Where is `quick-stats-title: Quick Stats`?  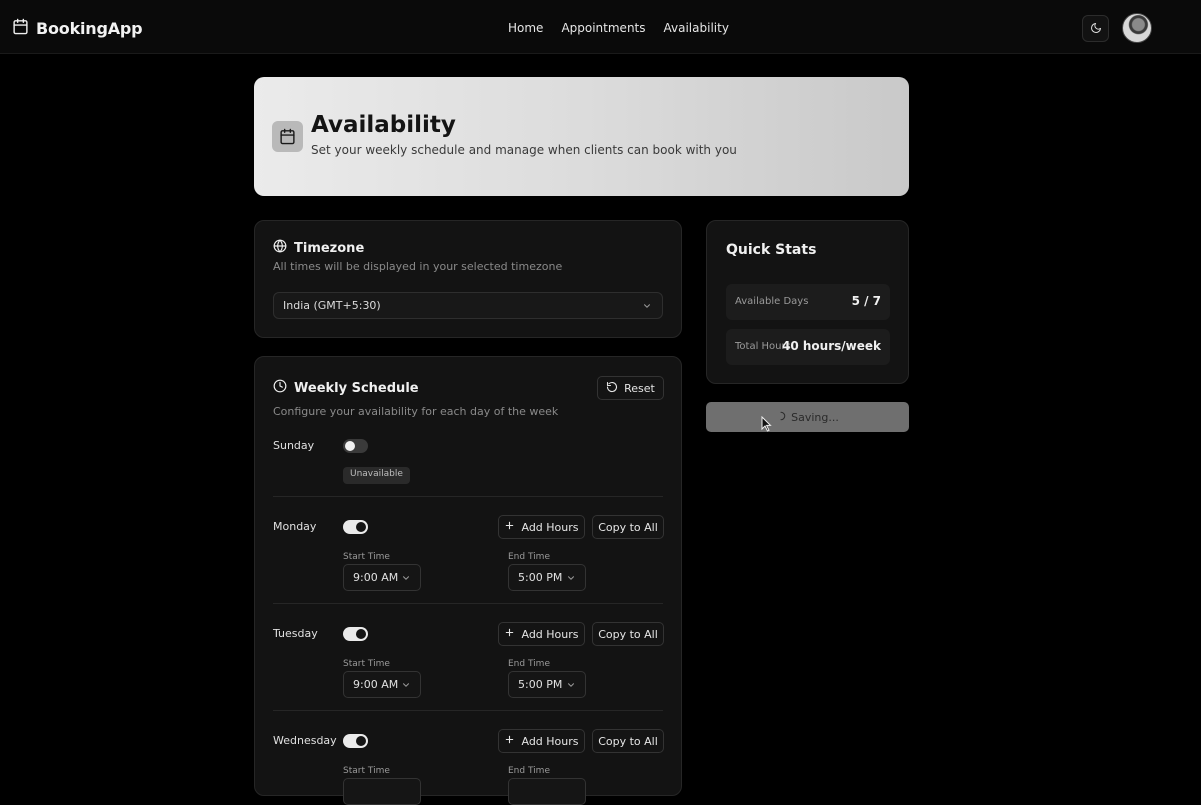 quick-stats-title: Quick Stats is located at coordinates (771, 250).